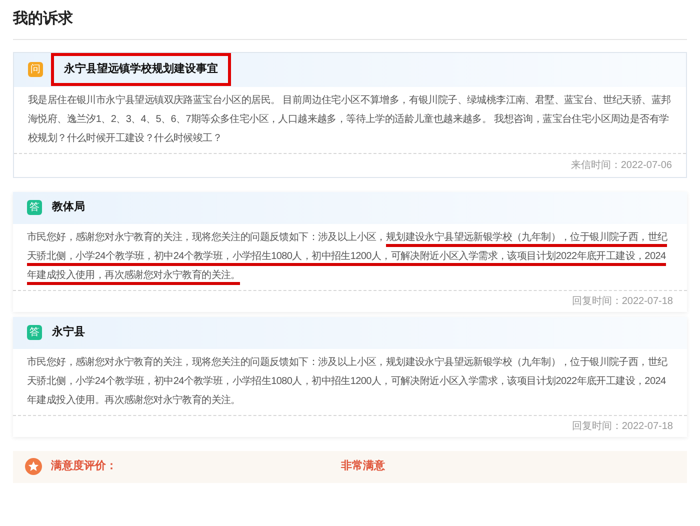 The image size is (700, 526). I want to click on page-title: 我的诉求, so click(350, 24).